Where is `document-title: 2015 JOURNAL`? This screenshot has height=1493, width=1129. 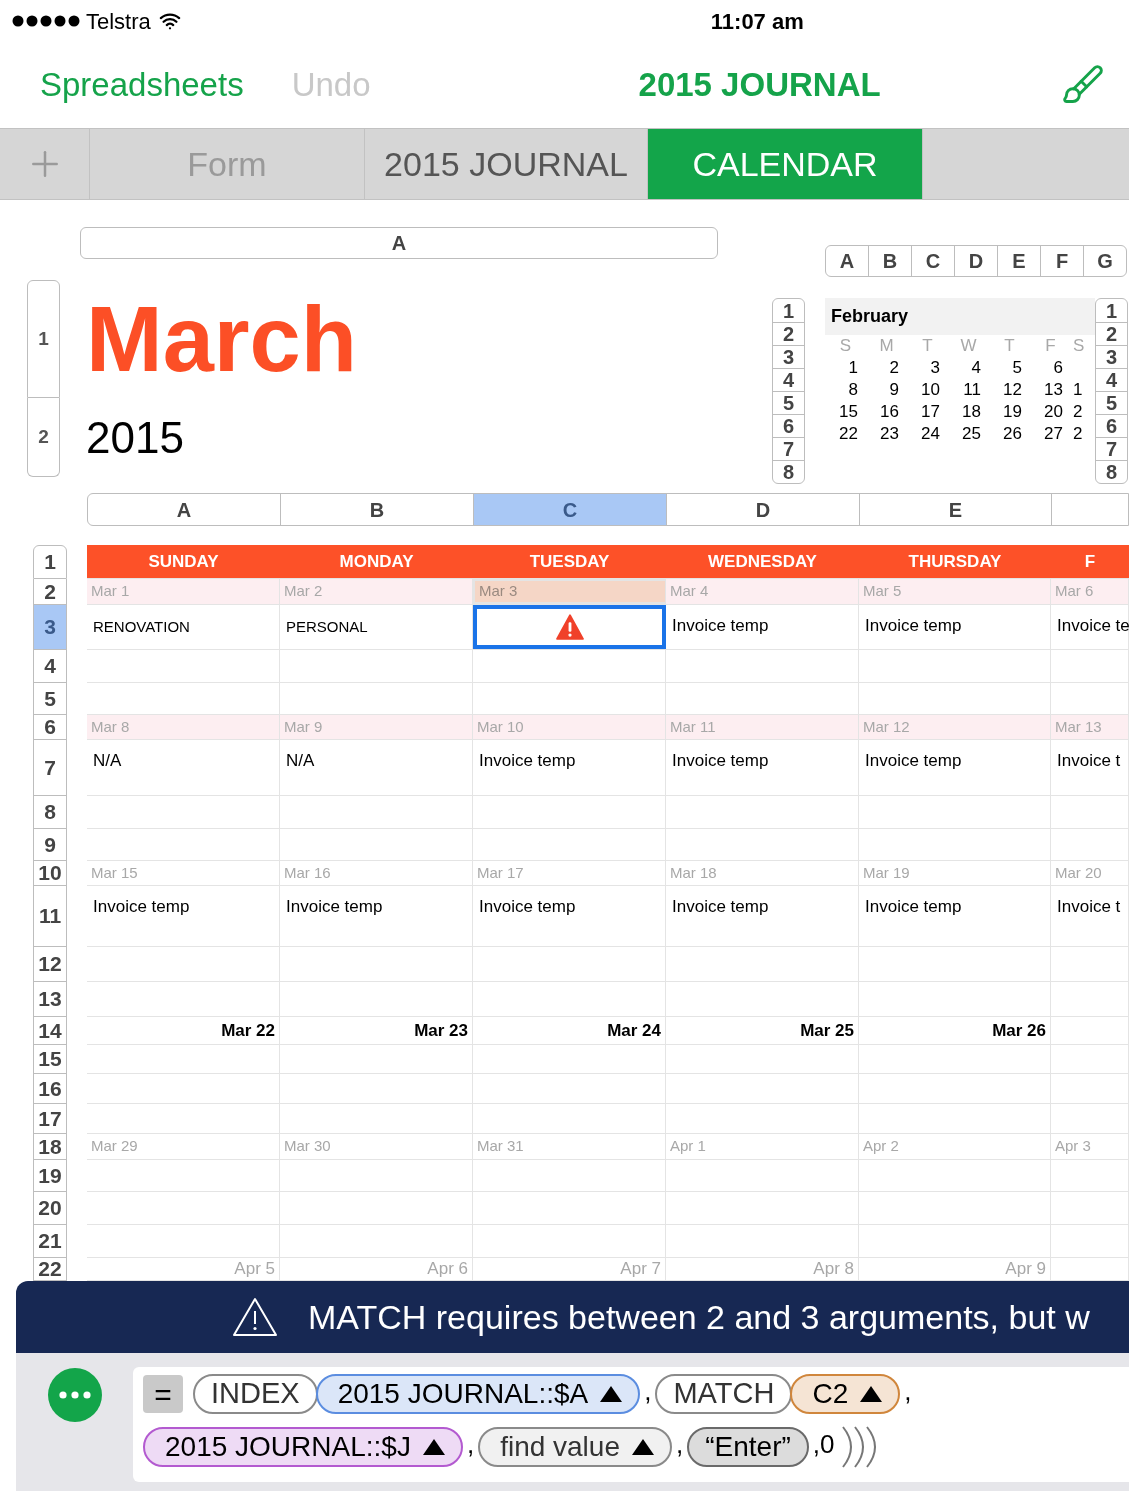
document-title: 2015 JOURNAL is located at coordinates (759, 85).